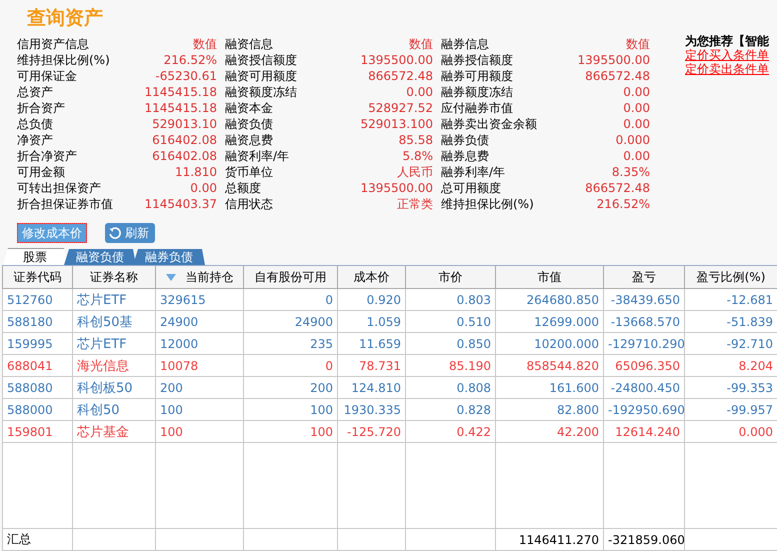  What do you see at coordinates (114, 343) in the screenshot?
I see `table-cell: 芯片ETF` at bounding box center [114, 343].